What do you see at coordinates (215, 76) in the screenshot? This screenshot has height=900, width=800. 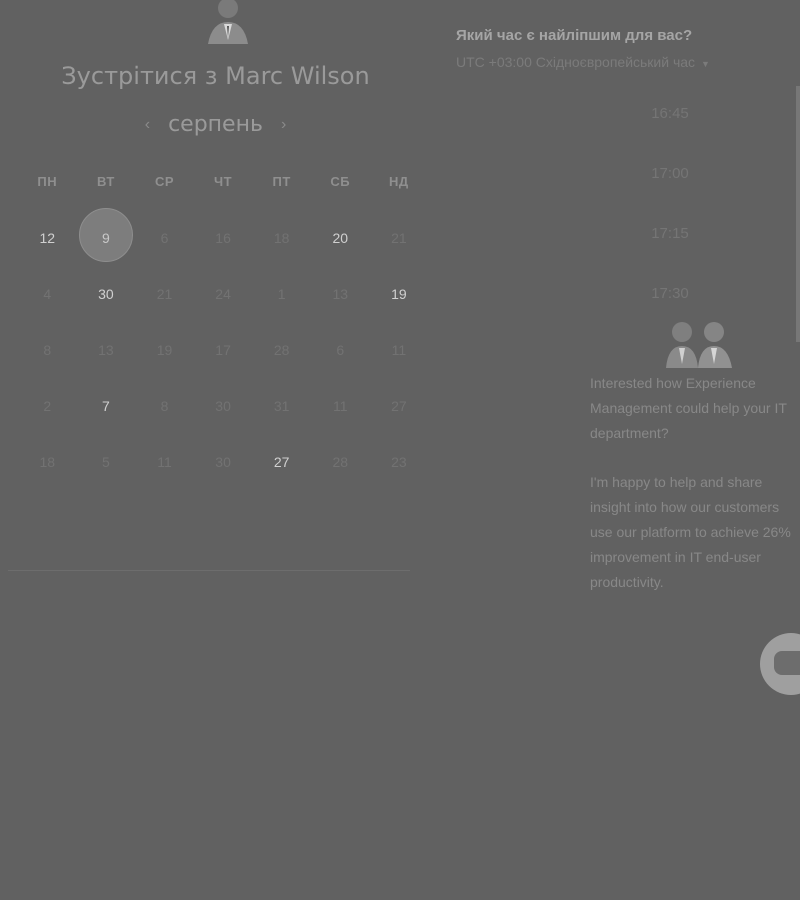 I see `meeting-title: Зустрітися з Marc Wilson` at bounding box center [215, 76].